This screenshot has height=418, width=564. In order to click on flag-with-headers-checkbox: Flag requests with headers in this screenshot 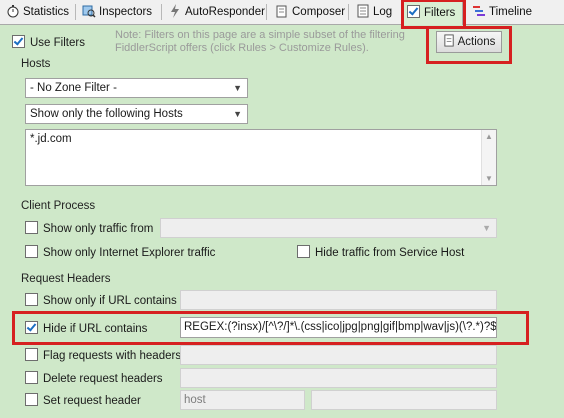, I will do `click(103, 355)`.